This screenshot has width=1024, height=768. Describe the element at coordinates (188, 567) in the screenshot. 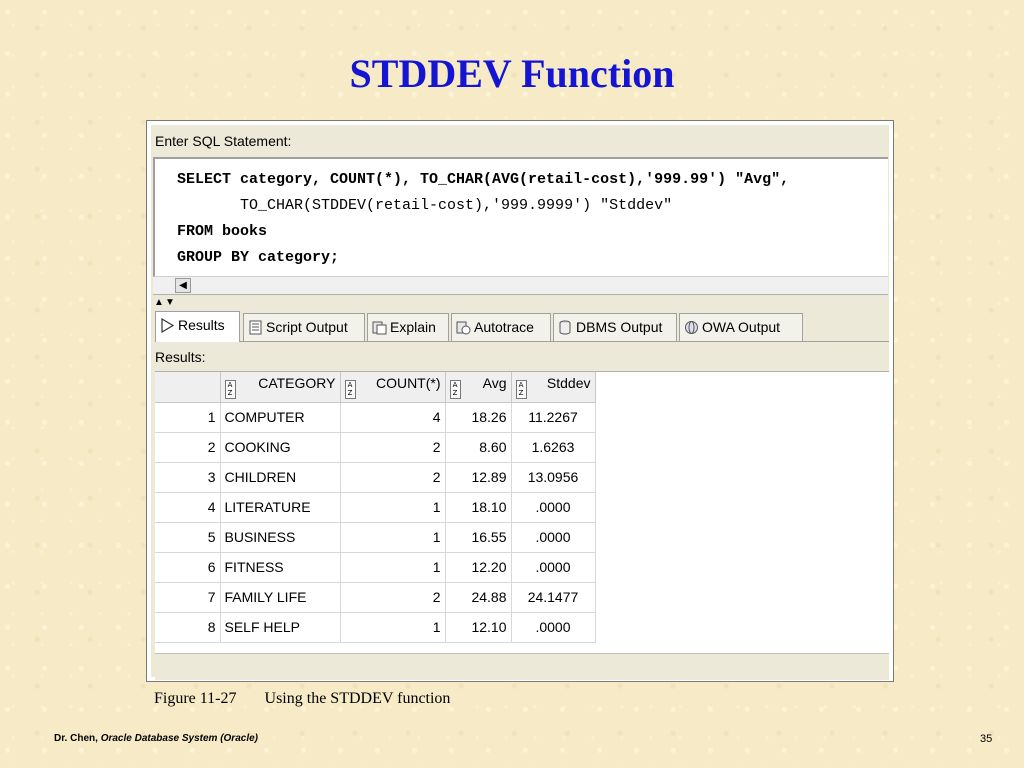

I see `row-number: 6` at that location.